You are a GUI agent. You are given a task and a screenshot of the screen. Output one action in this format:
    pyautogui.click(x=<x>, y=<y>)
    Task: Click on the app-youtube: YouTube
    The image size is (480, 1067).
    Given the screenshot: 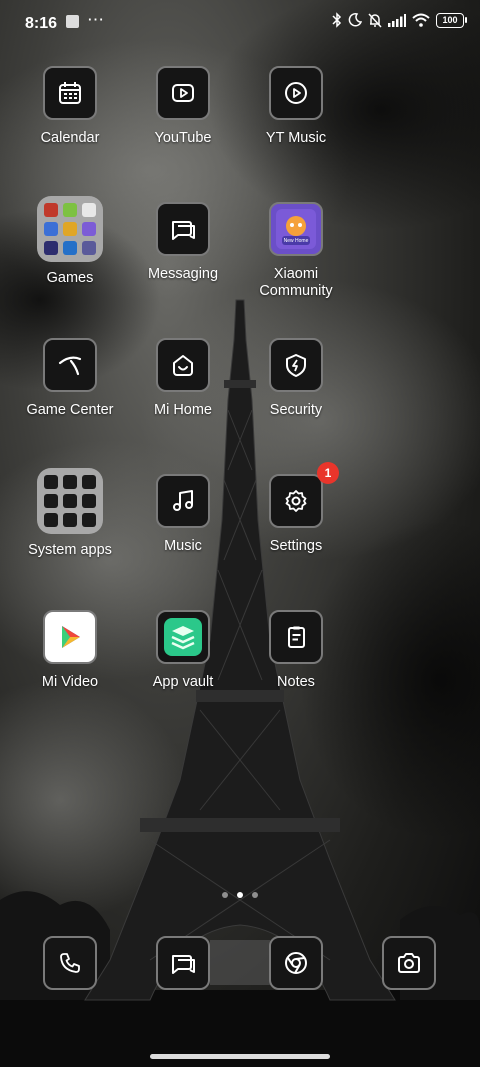 What is the action you would take?
    pyautogui.click(x=183, y=106)
    